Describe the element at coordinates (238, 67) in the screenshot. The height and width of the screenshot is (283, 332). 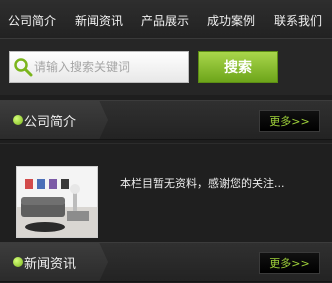
I see `search-button: 搜索` at that location.